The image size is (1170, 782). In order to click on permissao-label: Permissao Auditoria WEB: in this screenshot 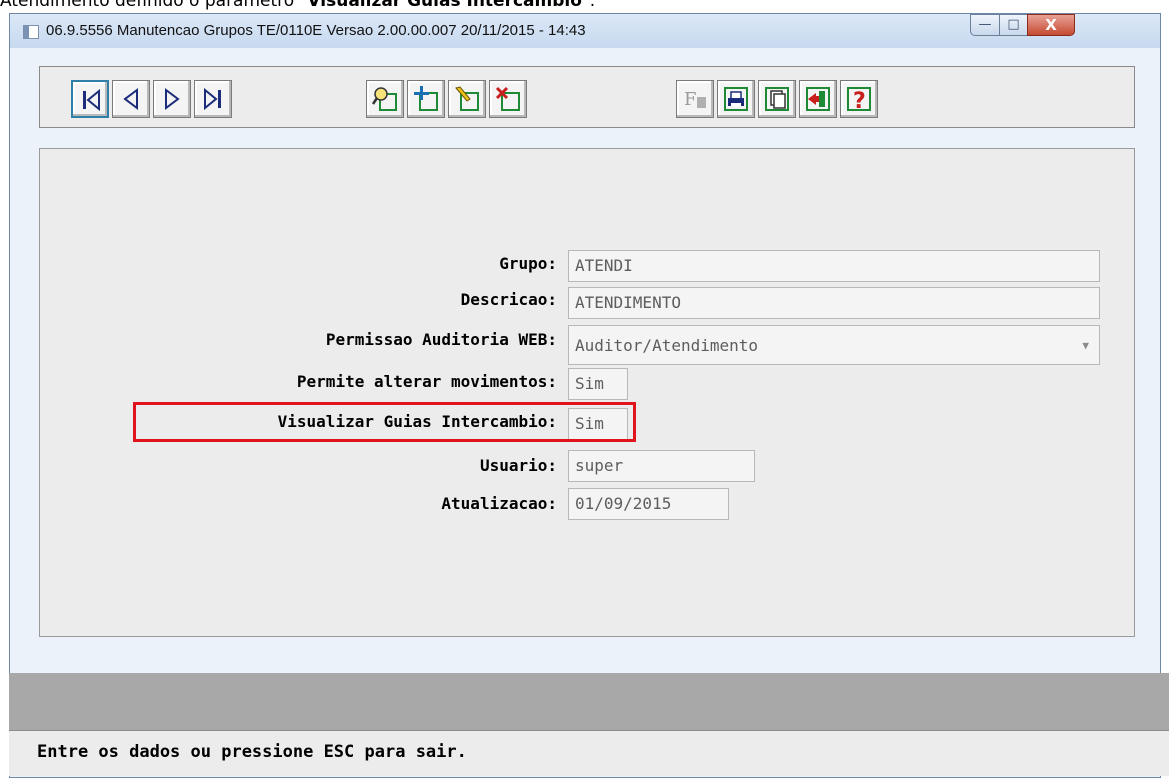, I will do `click(441, 339)`.